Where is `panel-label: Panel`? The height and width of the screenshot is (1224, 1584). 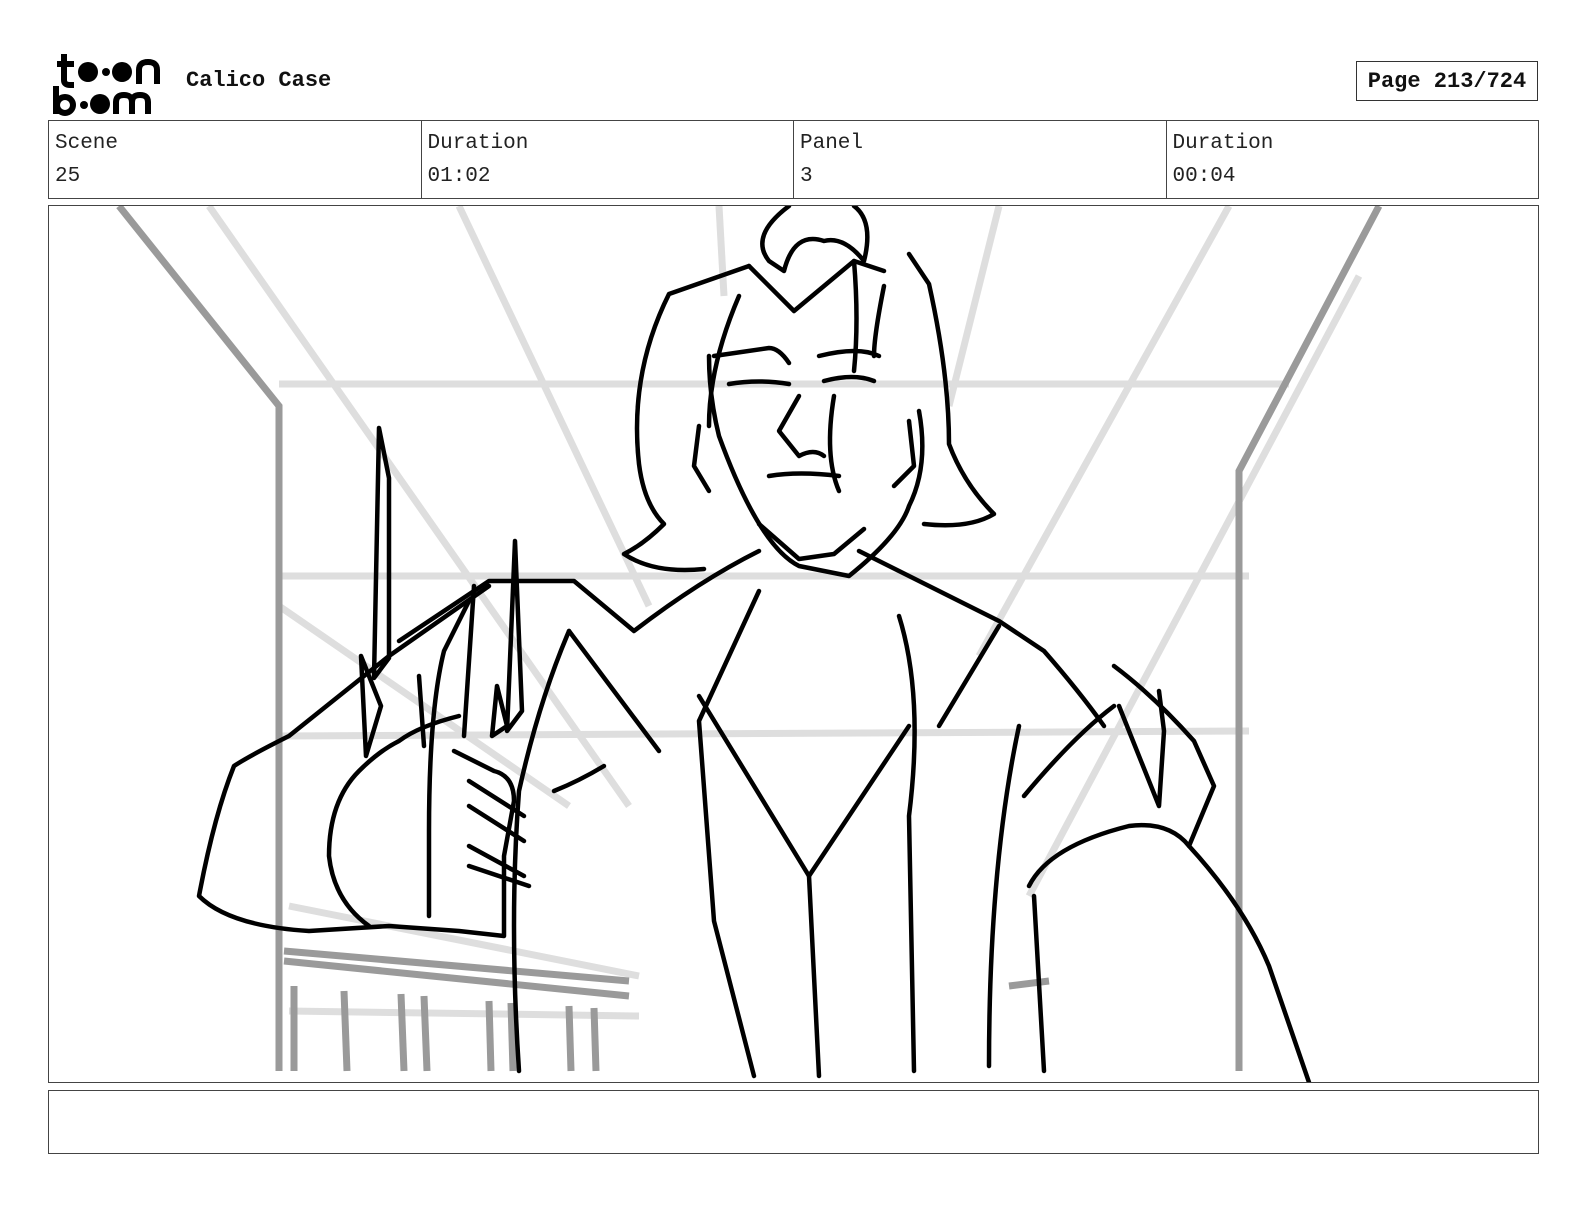 panel-label: Panel is located at coordinates (832, 143).